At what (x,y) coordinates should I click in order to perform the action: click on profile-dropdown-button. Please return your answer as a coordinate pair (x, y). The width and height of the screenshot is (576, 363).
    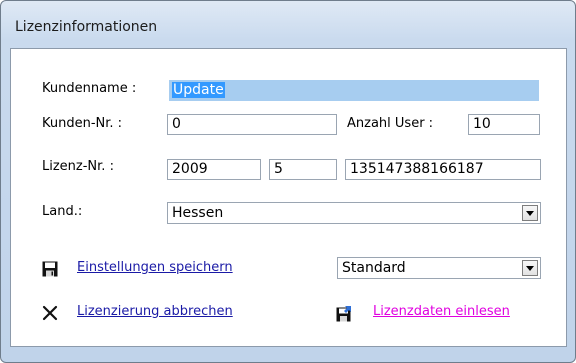
    Looking at the image, I should click on (530, 268).